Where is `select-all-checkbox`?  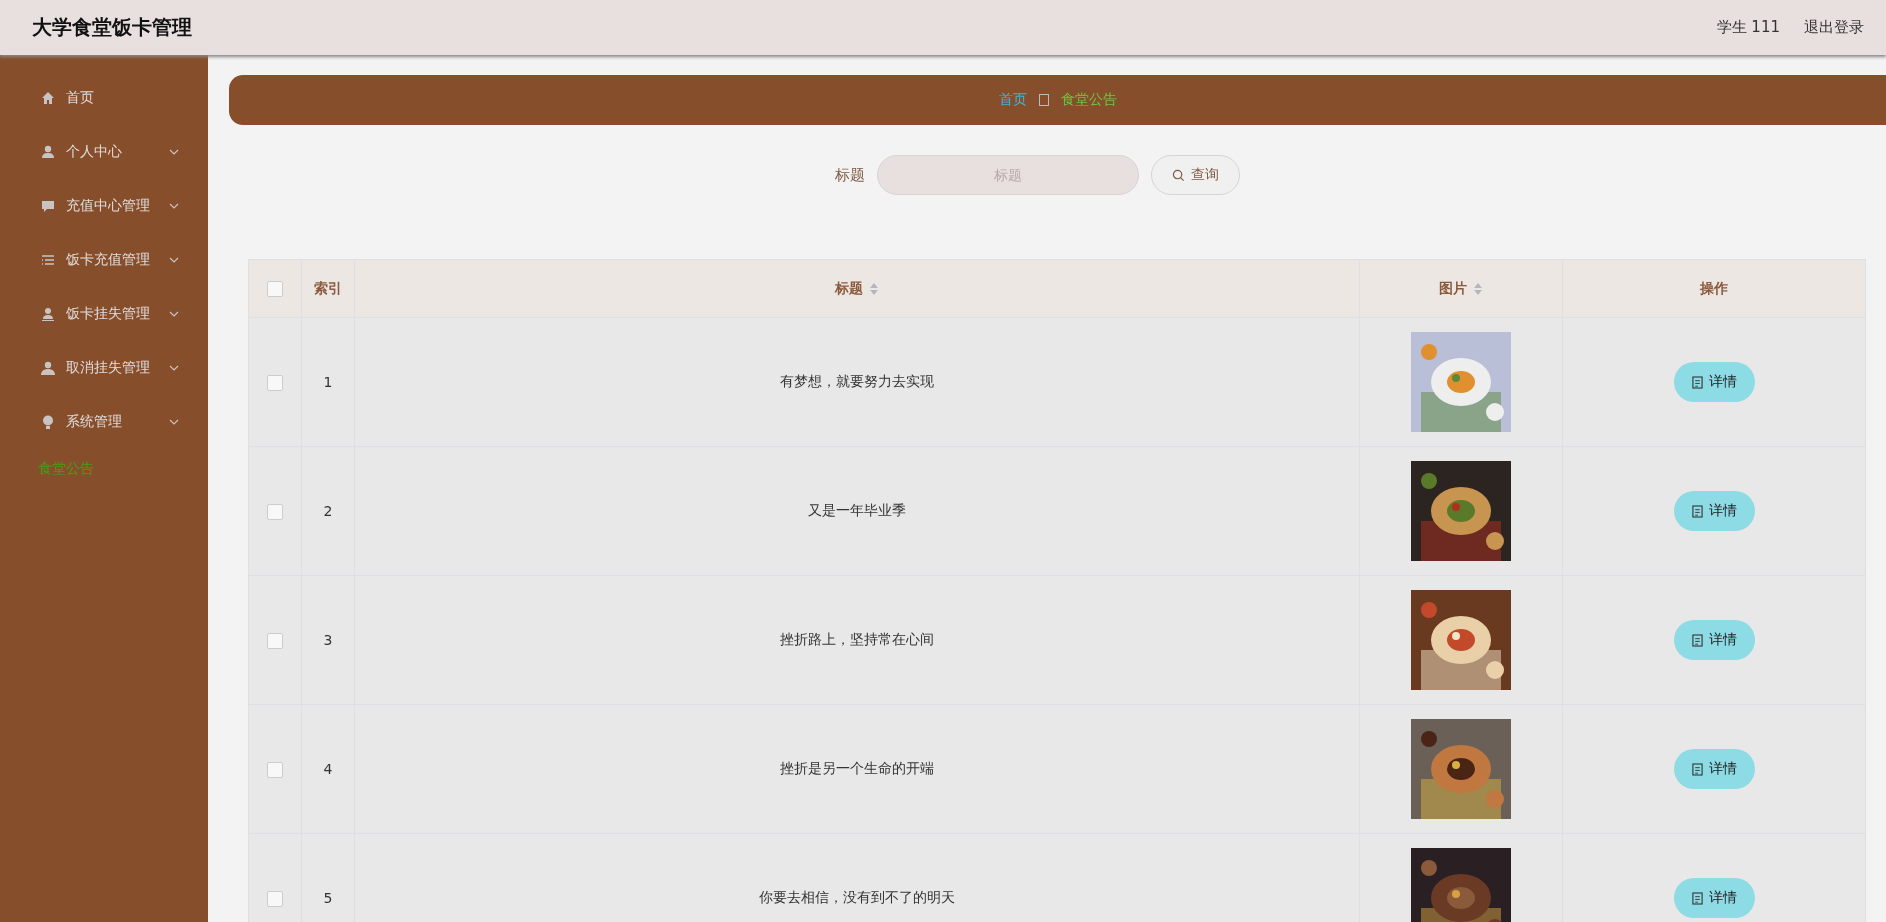 select-all-checkbox is located at coordinates (275, 289).